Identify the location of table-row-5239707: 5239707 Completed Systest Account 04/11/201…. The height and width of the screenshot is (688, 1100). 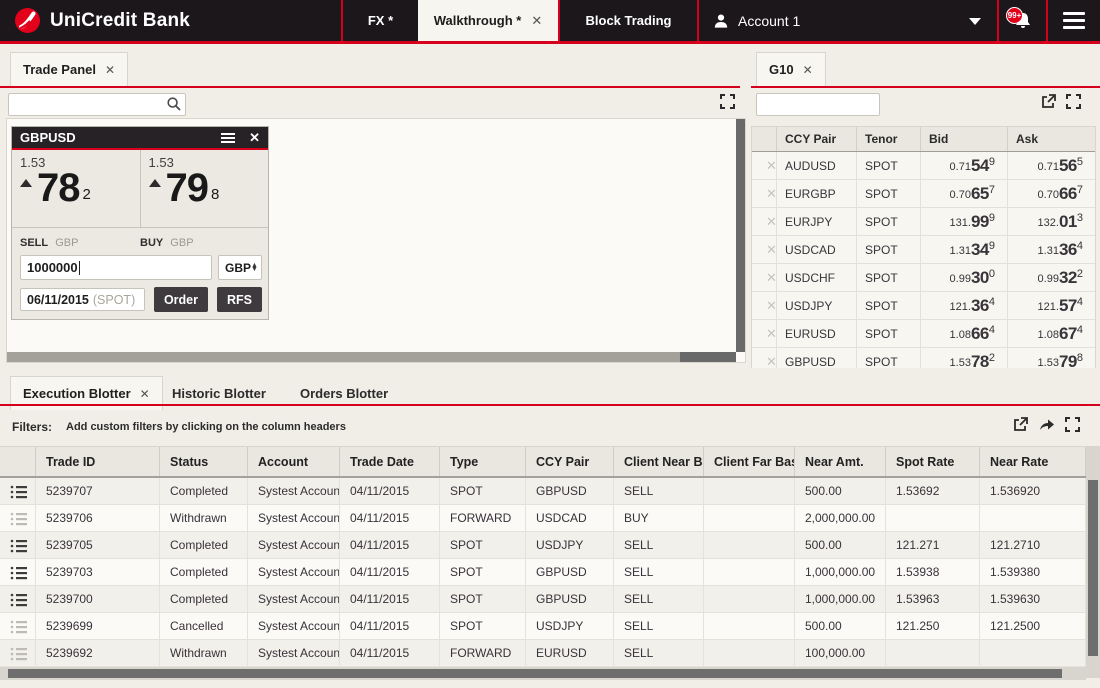
(543, 491).